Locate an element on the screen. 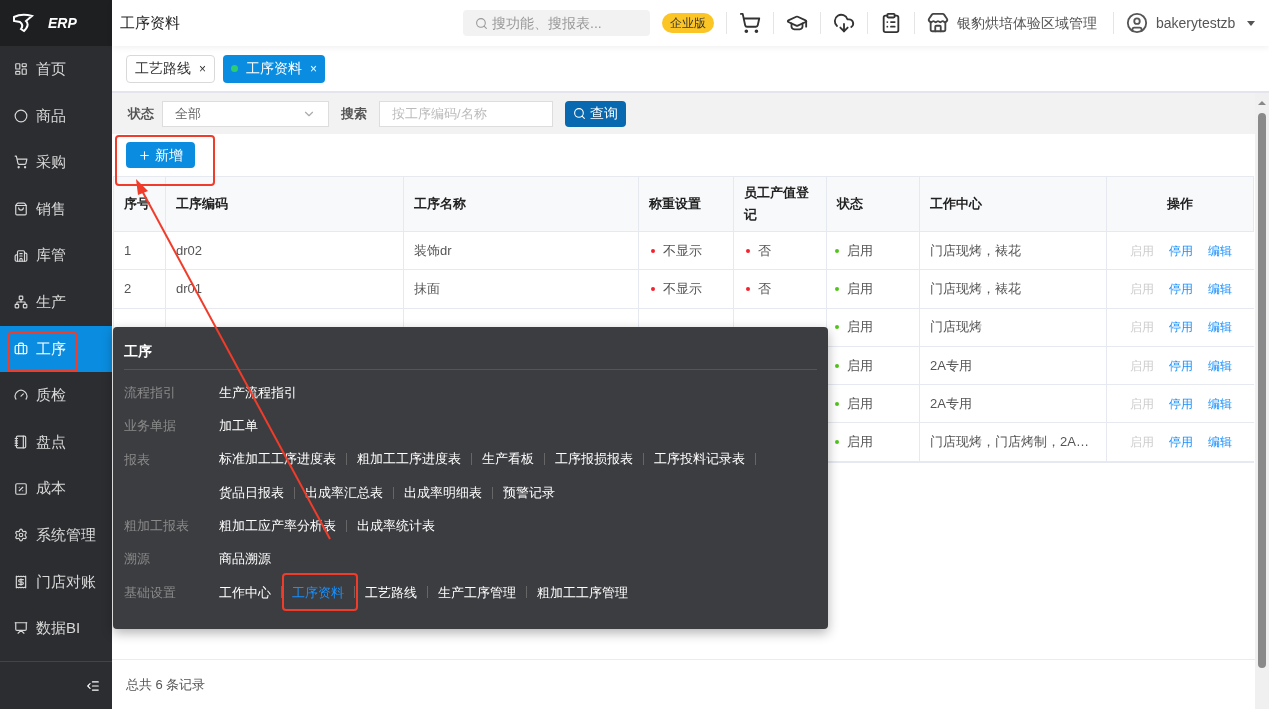 Image resolution: width=1269 pixels, height=709 pixels. menu-section-label: 流程指引 is located at coordinates (150, 393).